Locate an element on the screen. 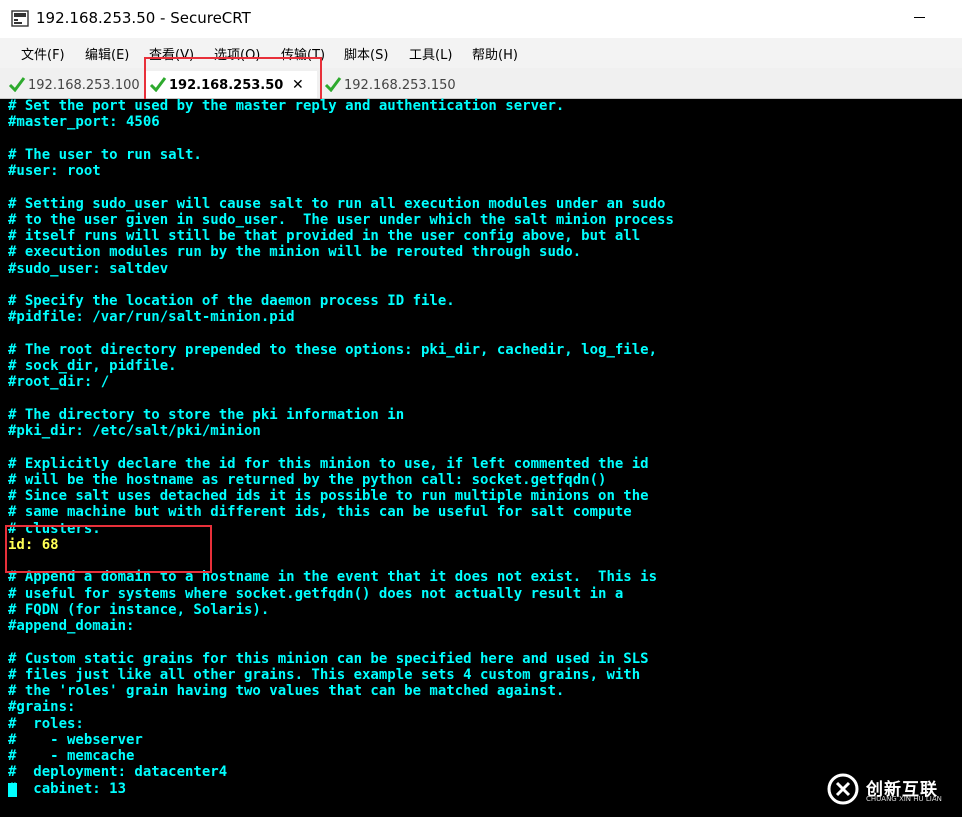 The image size is (962, 817). terminal-line: #append_domain: is located at coordinates (71, 626).